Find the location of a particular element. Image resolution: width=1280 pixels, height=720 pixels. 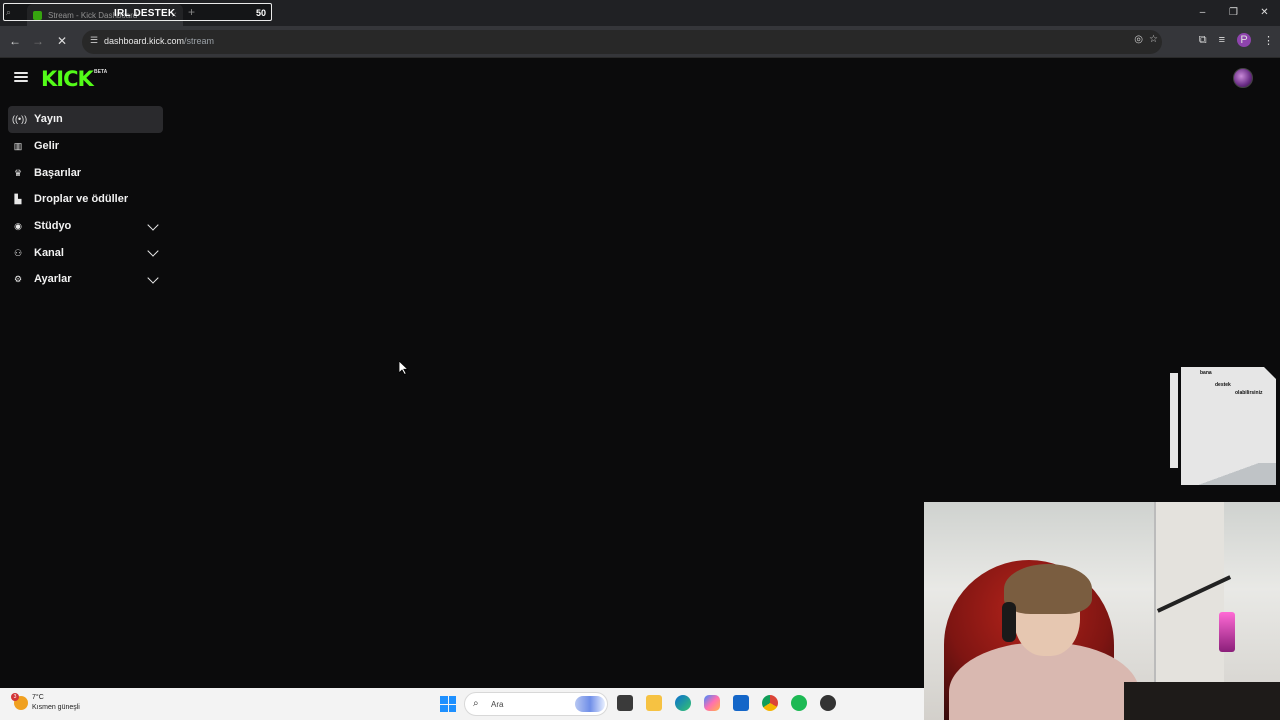

hamburger-menu-icon is located at coordinates (21, 77).